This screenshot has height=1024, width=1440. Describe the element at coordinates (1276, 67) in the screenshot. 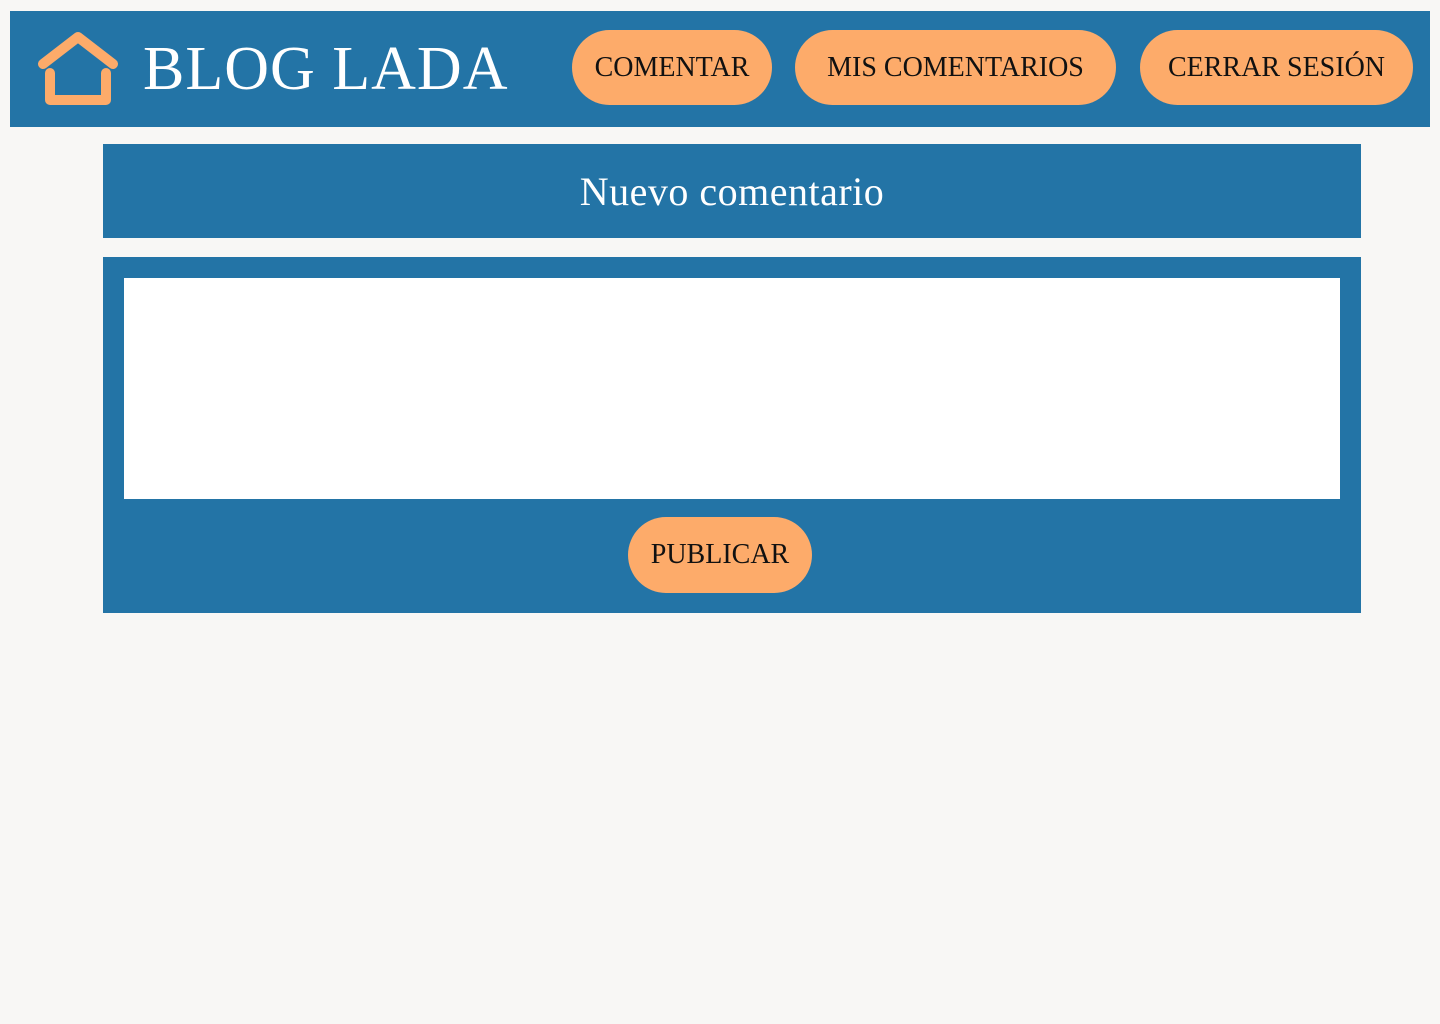

I see `cerrar-sesion-button: CERRAR SESIÓN` at that location.